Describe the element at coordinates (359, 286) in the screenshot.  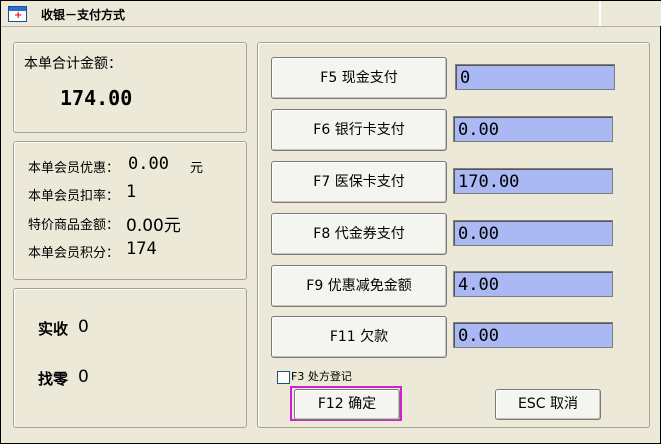
I see `discount-amount-button: F9 优惠减免金额` at that location.